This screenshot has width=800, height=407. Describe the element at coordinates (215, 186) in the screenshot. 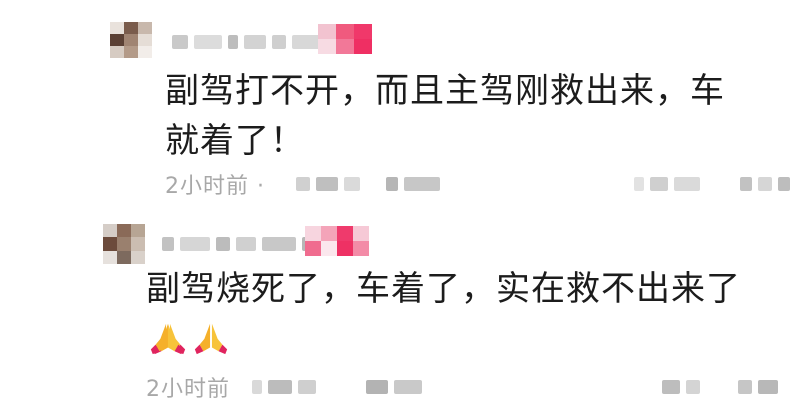

I see `comment-timestamp: 2小时前 ·` at that location.